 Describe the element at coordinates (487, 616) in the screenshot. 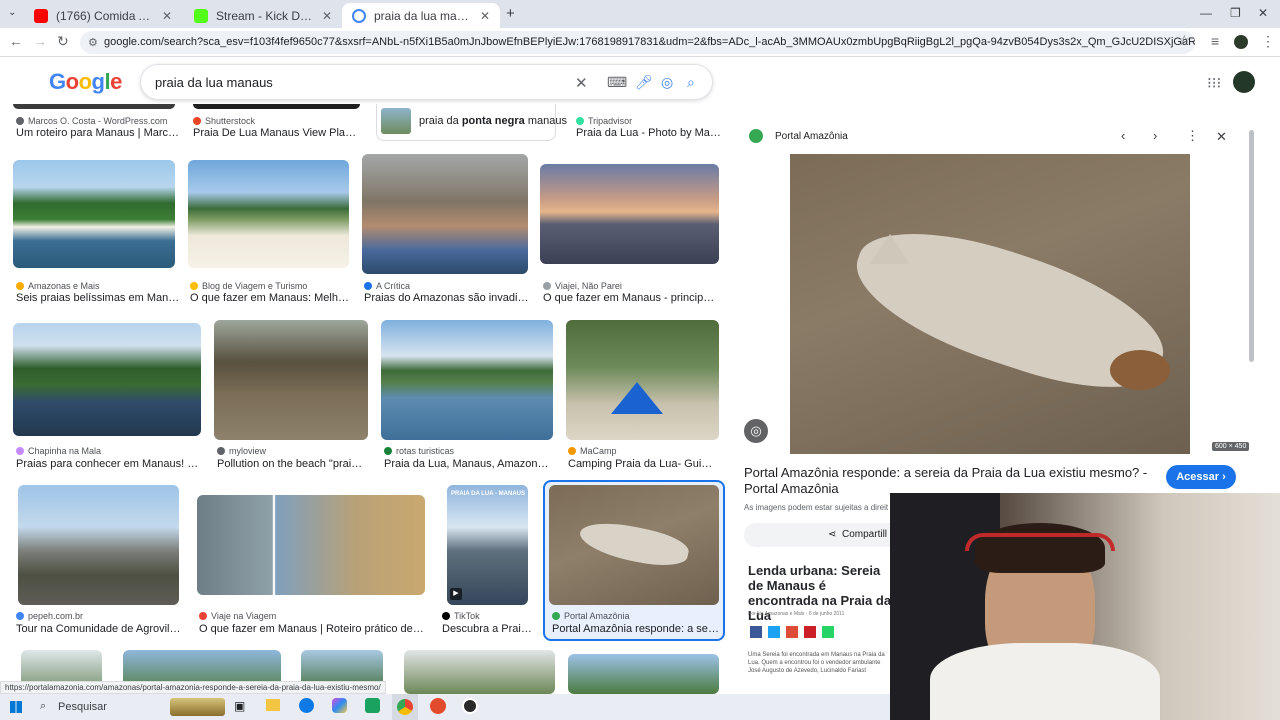

I see `result-source: TikTok` at that location.